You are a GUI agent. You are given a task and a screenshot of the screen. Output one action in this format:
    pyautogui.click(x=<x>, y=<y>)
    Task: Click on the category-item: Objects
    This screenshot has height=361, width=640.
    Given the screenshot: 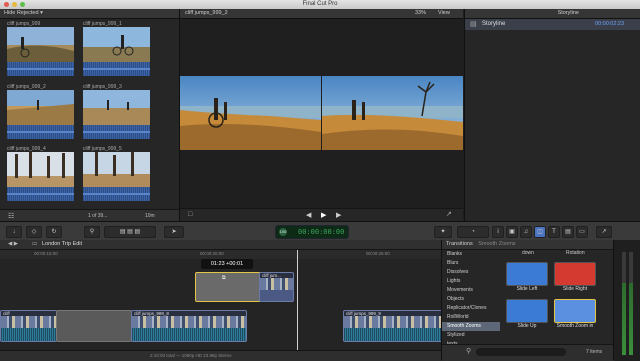 What is the action you would take?
    pyautogui.click(x=471, y=299)
    